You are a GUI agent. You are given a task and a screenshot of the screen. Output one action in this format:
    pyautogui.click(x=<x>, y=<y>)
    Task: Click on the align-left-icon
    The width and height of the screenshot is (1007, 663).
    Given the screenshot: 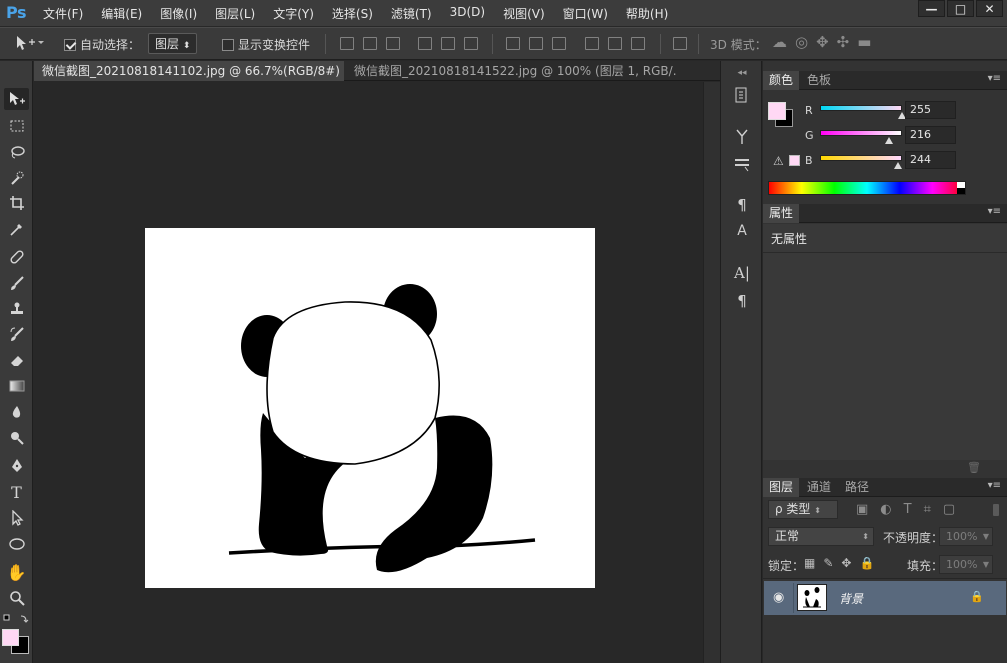 What is the action you would take?
    pyautogui.click(x=425, y=43)
    